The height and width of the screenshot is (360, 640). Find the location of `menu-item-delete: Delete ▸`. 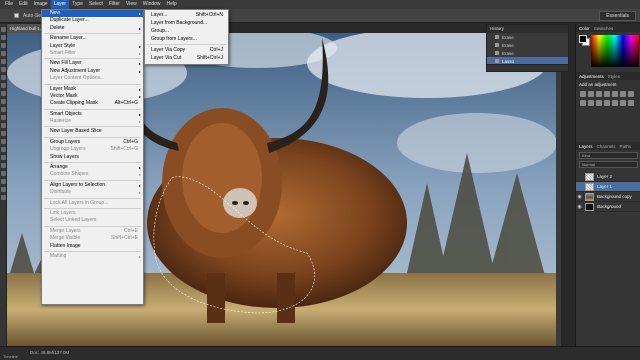

menu-item-delete: Delete ▸ is located at coordinates (92, 28).